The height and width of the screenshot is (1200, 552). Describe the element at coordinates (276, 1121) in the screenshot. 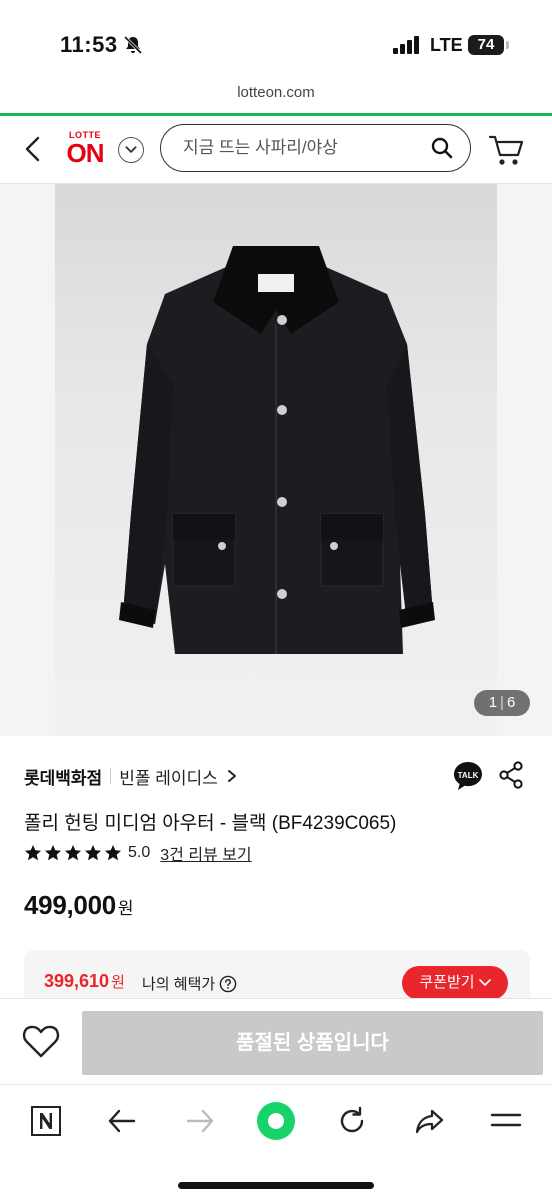

I see `green-home-icon` at that location.